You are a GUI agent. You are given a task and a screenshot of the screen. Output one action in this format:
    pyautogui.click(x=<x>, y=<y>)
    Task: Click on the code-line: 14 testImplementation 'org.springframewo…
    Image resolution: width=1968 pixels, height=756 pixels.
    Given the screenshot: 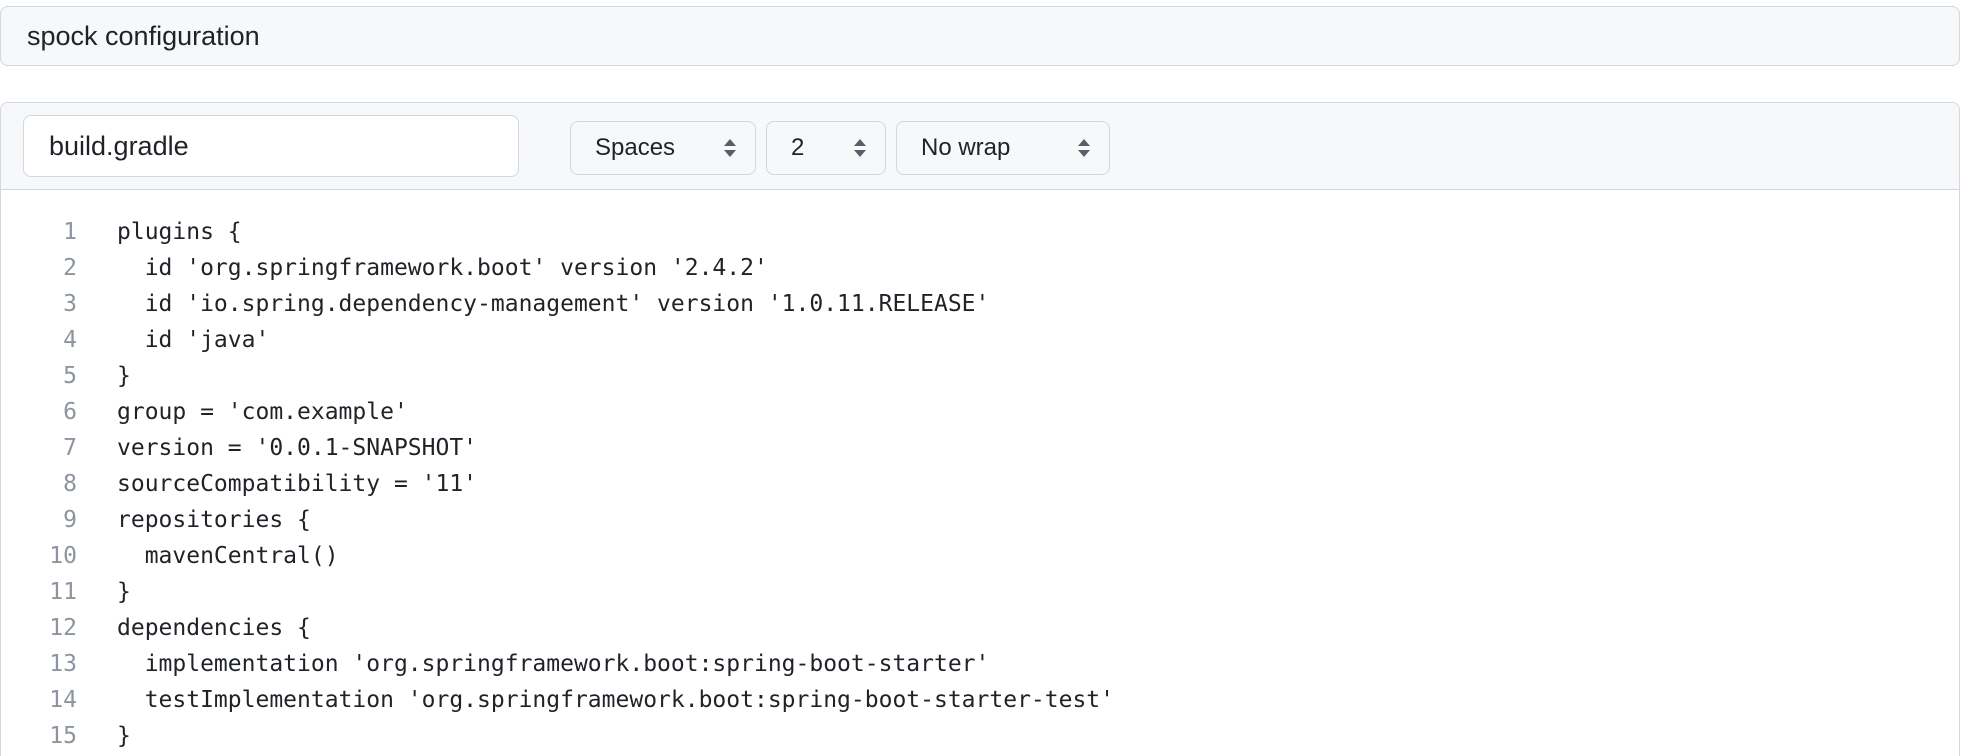 What is the action you would take?
    pyautogui.click(x=980, y=700)
    